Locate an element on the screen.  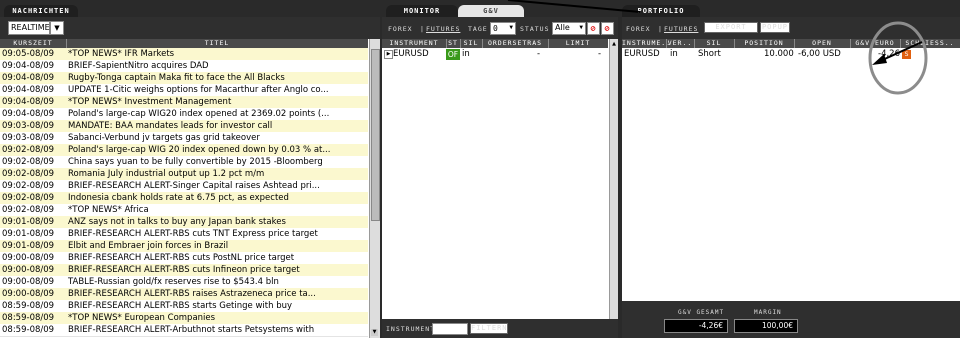
portfolio-market-forex: FOREX is located at coordinates (638, 29).